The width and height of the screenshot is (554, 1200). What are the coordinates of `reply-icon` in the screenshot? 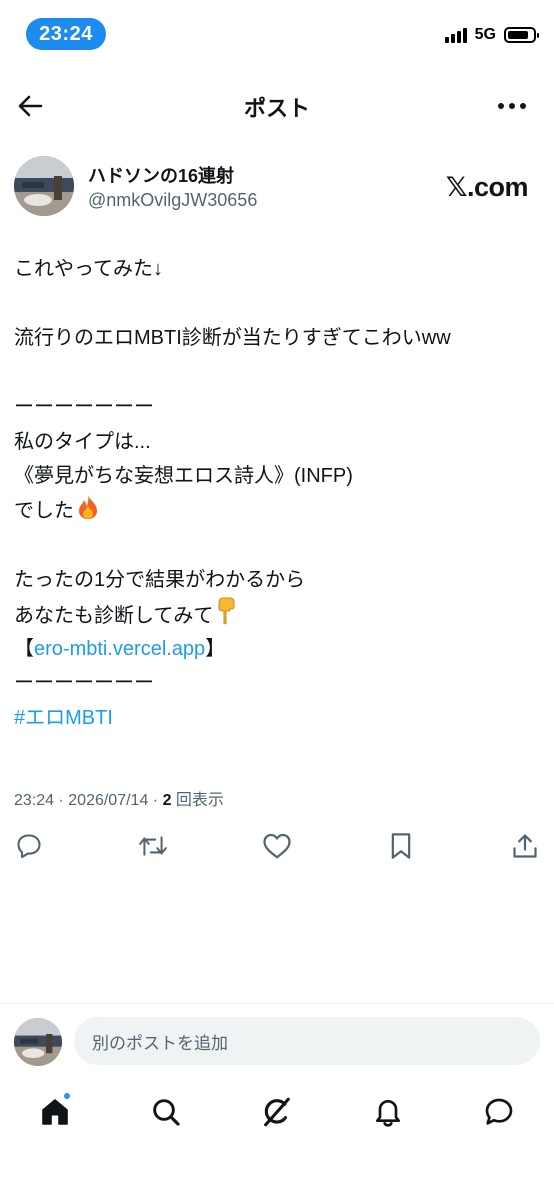 It's located at (29, 846).